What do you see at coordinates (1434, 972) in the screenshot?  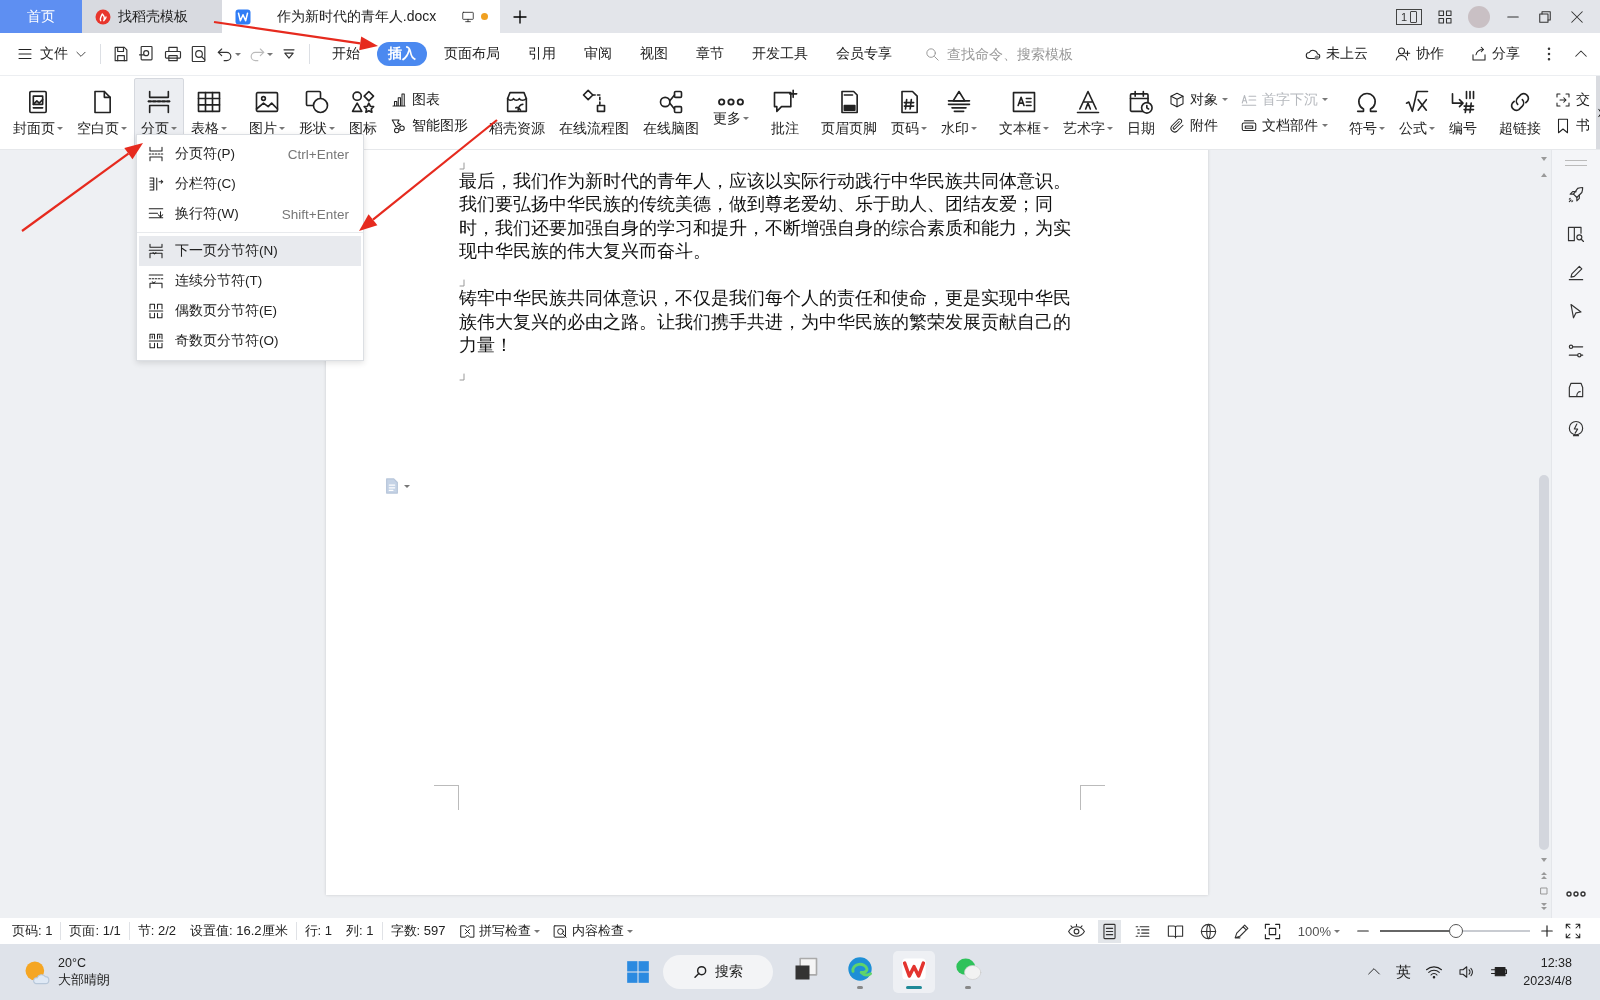 I see `wifi-icon` at bounding box center [1434, 972].